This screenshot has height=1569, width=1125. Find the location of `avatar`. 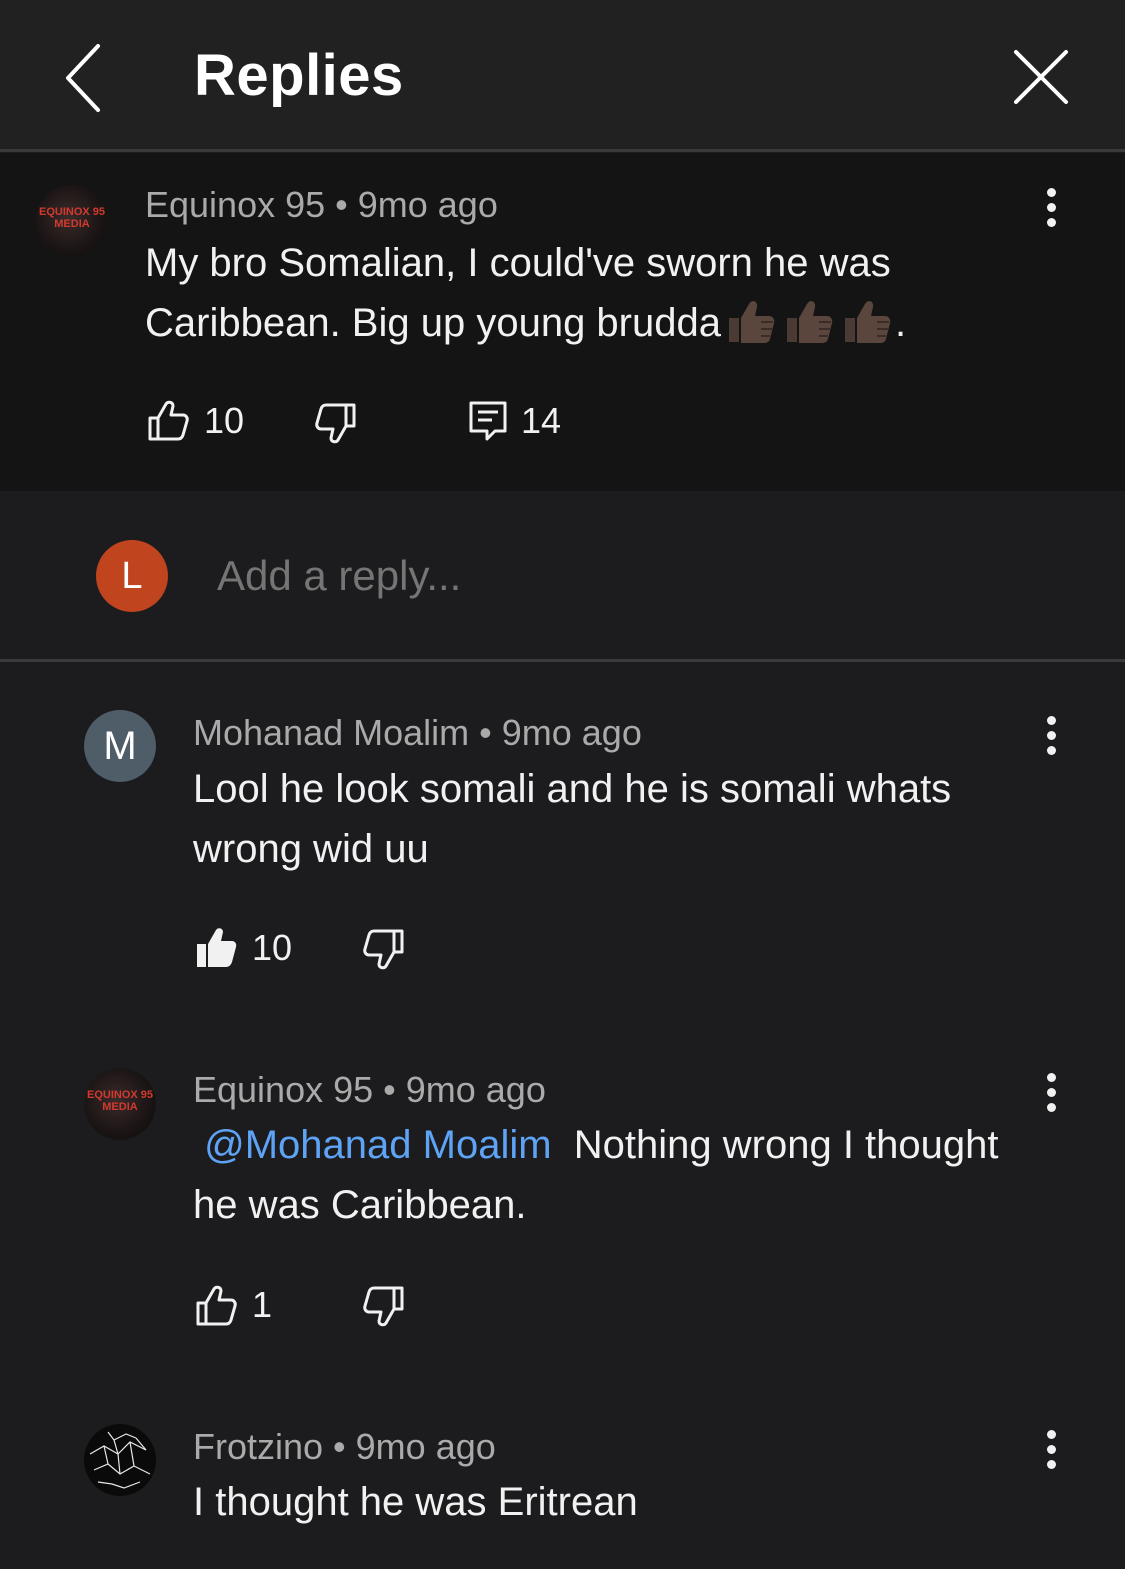

avatar is located at coordinates (120, 1460).